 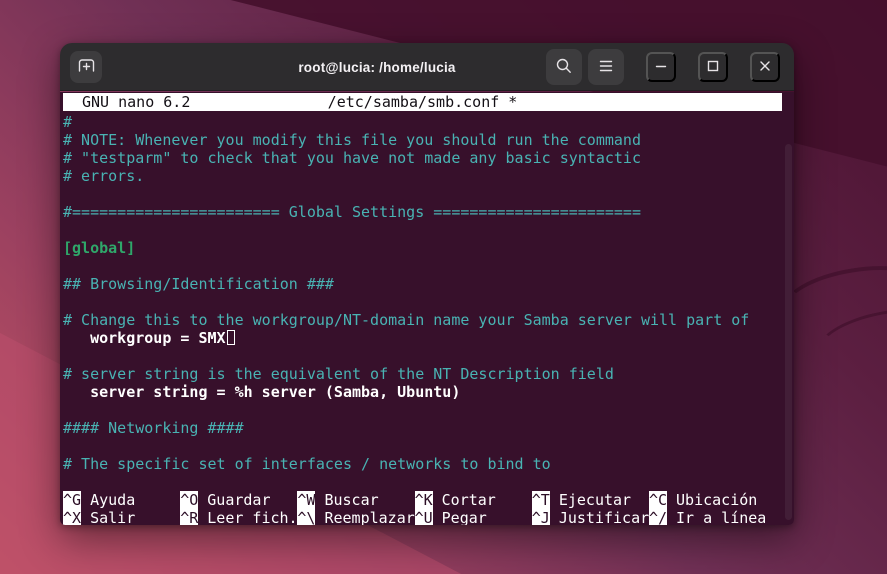 I want to click on shortcut-label: Leer fich., so click(x=252, y=517).